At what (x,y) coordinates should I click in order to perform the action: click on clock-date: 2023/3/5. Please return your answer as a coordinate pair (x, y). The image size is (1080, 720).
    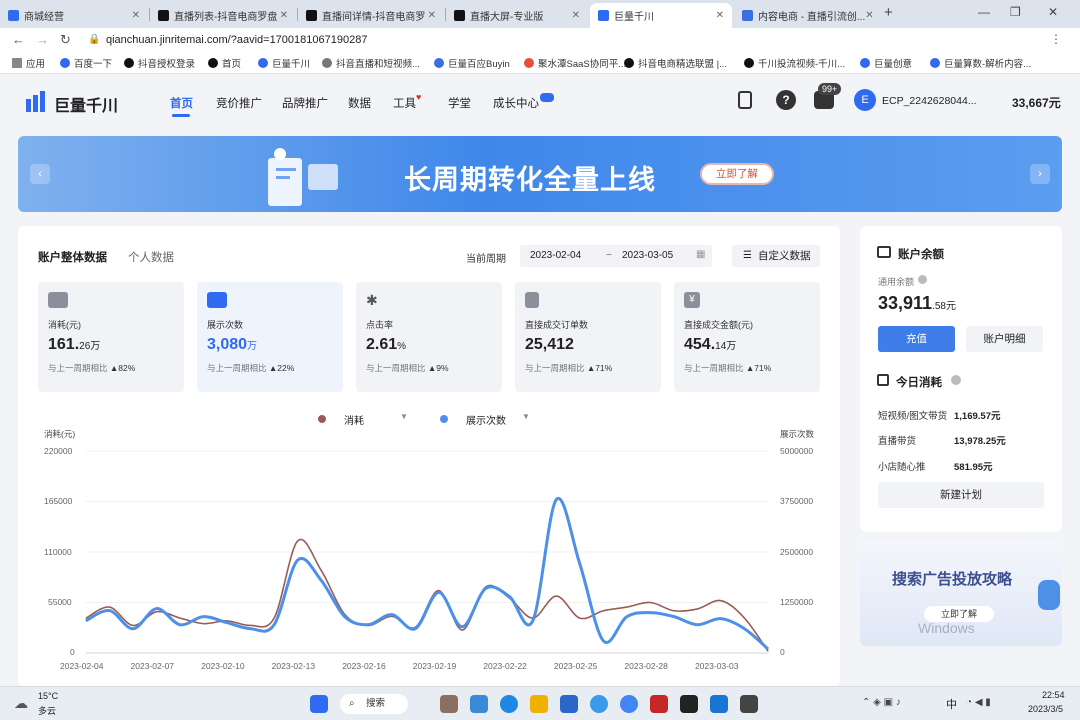
    Looking at the image, I should click on (1045, 709).